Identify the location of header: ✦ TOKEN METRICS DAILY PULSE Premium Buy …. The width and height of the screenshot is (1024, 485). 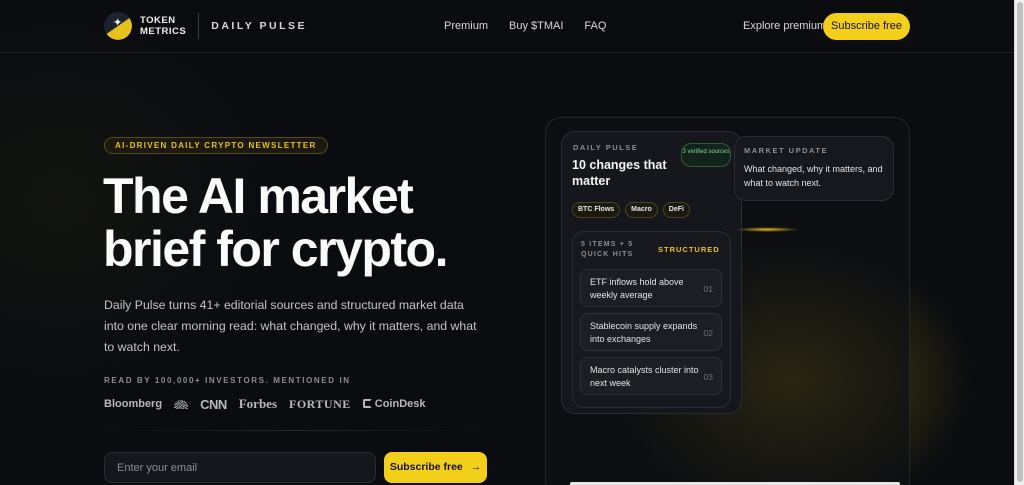
(507, 26).